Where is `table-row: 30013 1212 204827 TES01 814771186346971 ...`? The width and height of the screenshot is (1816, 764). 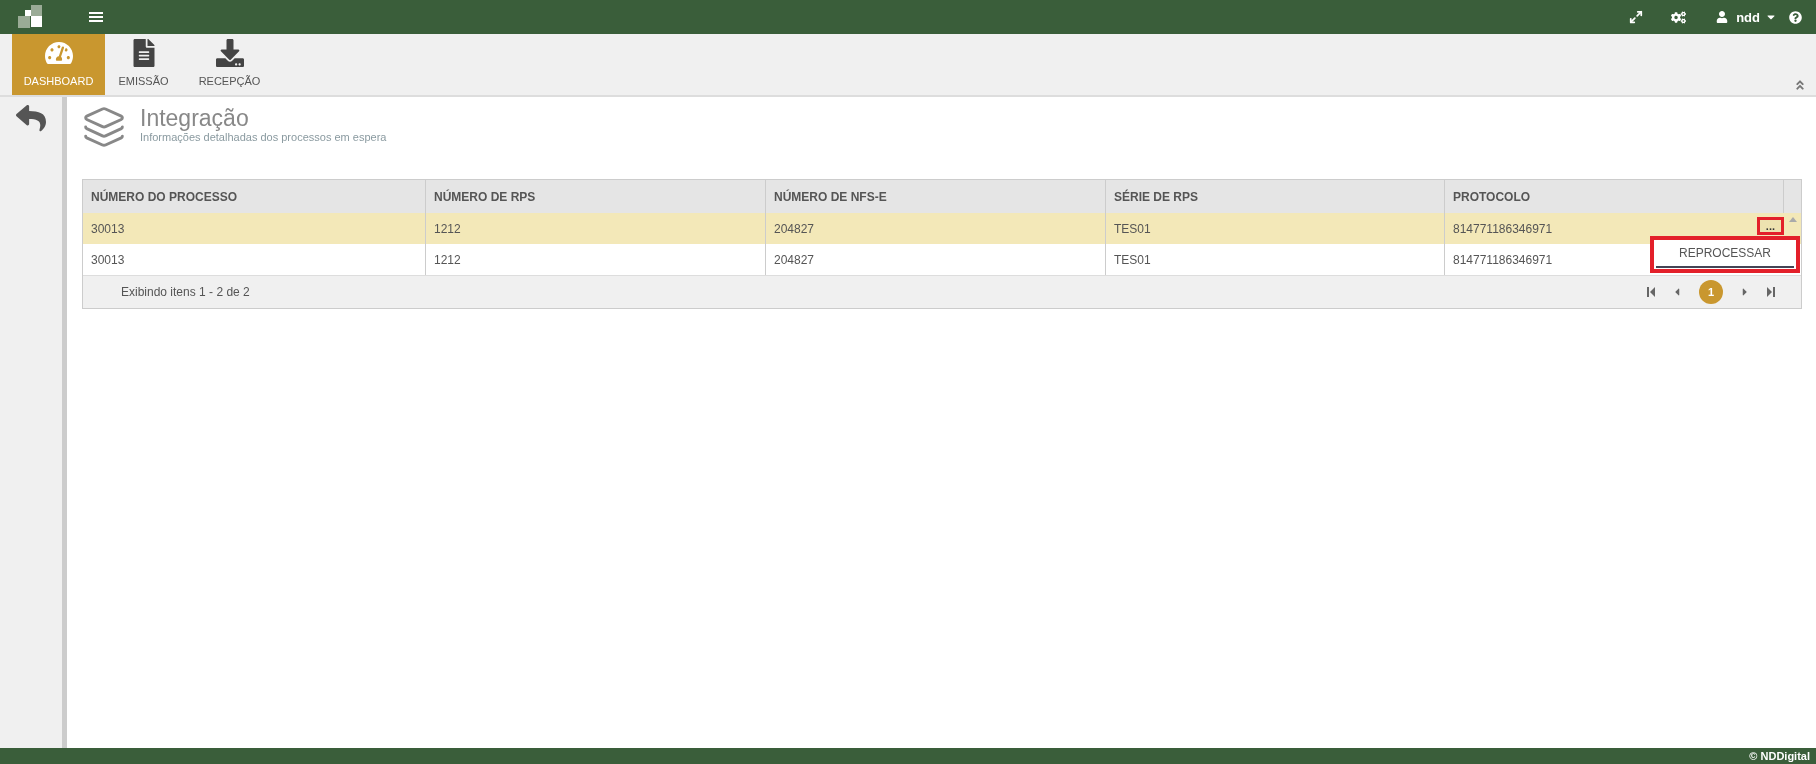 table-row: 30013 1212 204827 TES01 814771186346971 ... is located at coordinates (942, 228).